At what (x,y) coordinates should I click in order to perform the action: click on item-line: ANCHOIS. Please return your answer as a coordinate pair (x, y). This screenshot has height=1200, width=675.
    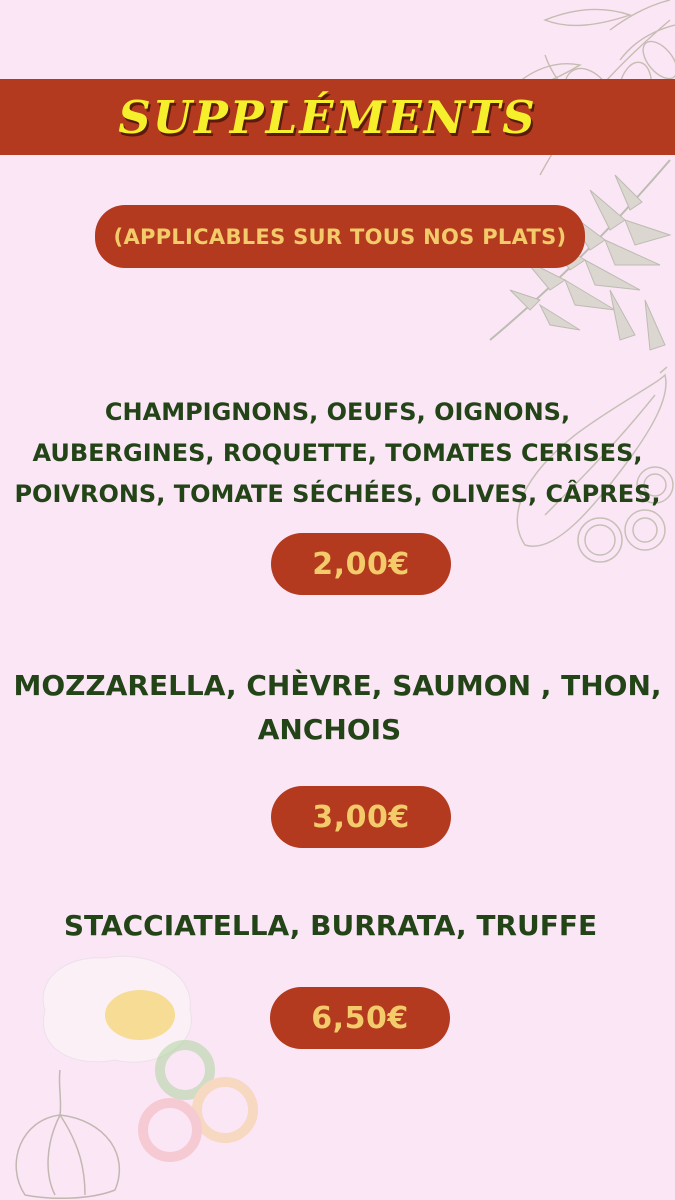
    Looking at the image, I should click on (329, 729).